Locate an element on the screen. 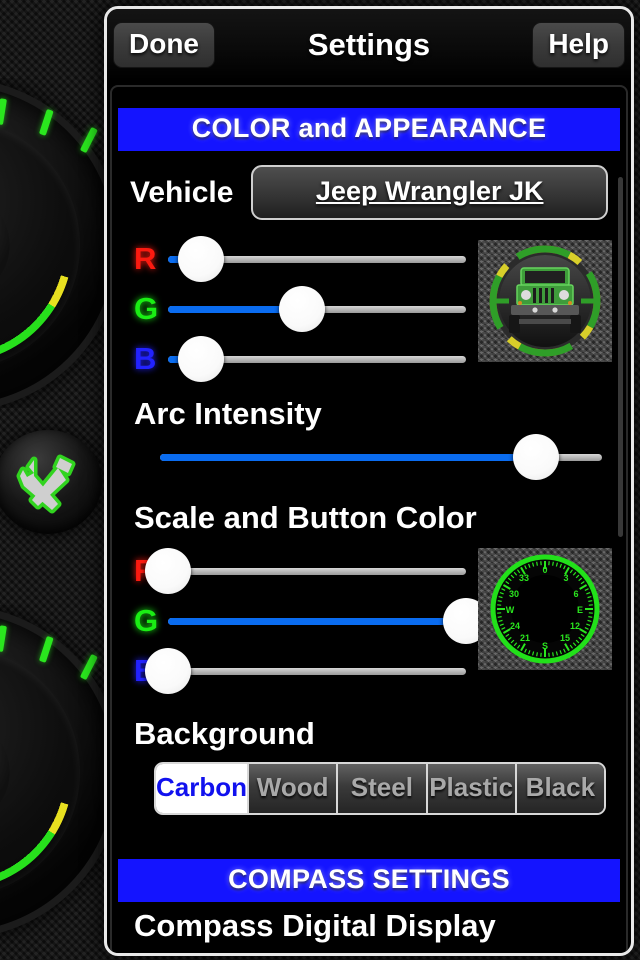  svg-text: 33 is located at coordinates (524, 578).